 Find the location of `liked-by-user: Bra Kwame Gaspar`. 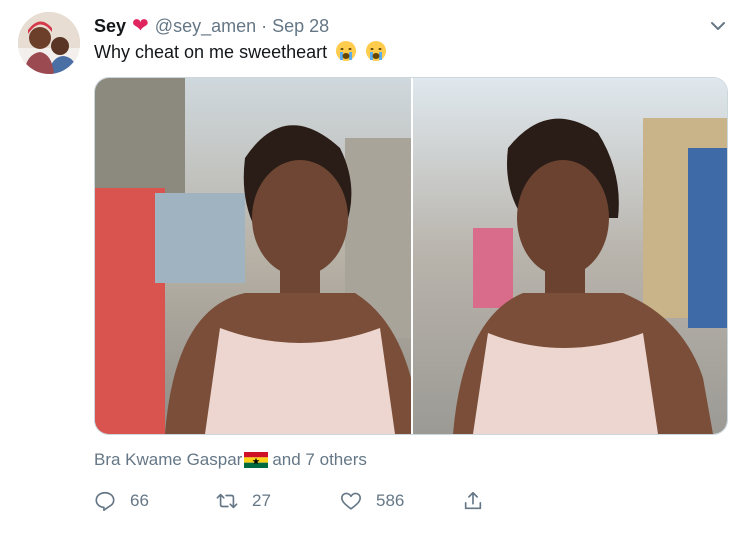

liked-by-user: Bra Kwame Gaspar is located at coordinates (168, 460).